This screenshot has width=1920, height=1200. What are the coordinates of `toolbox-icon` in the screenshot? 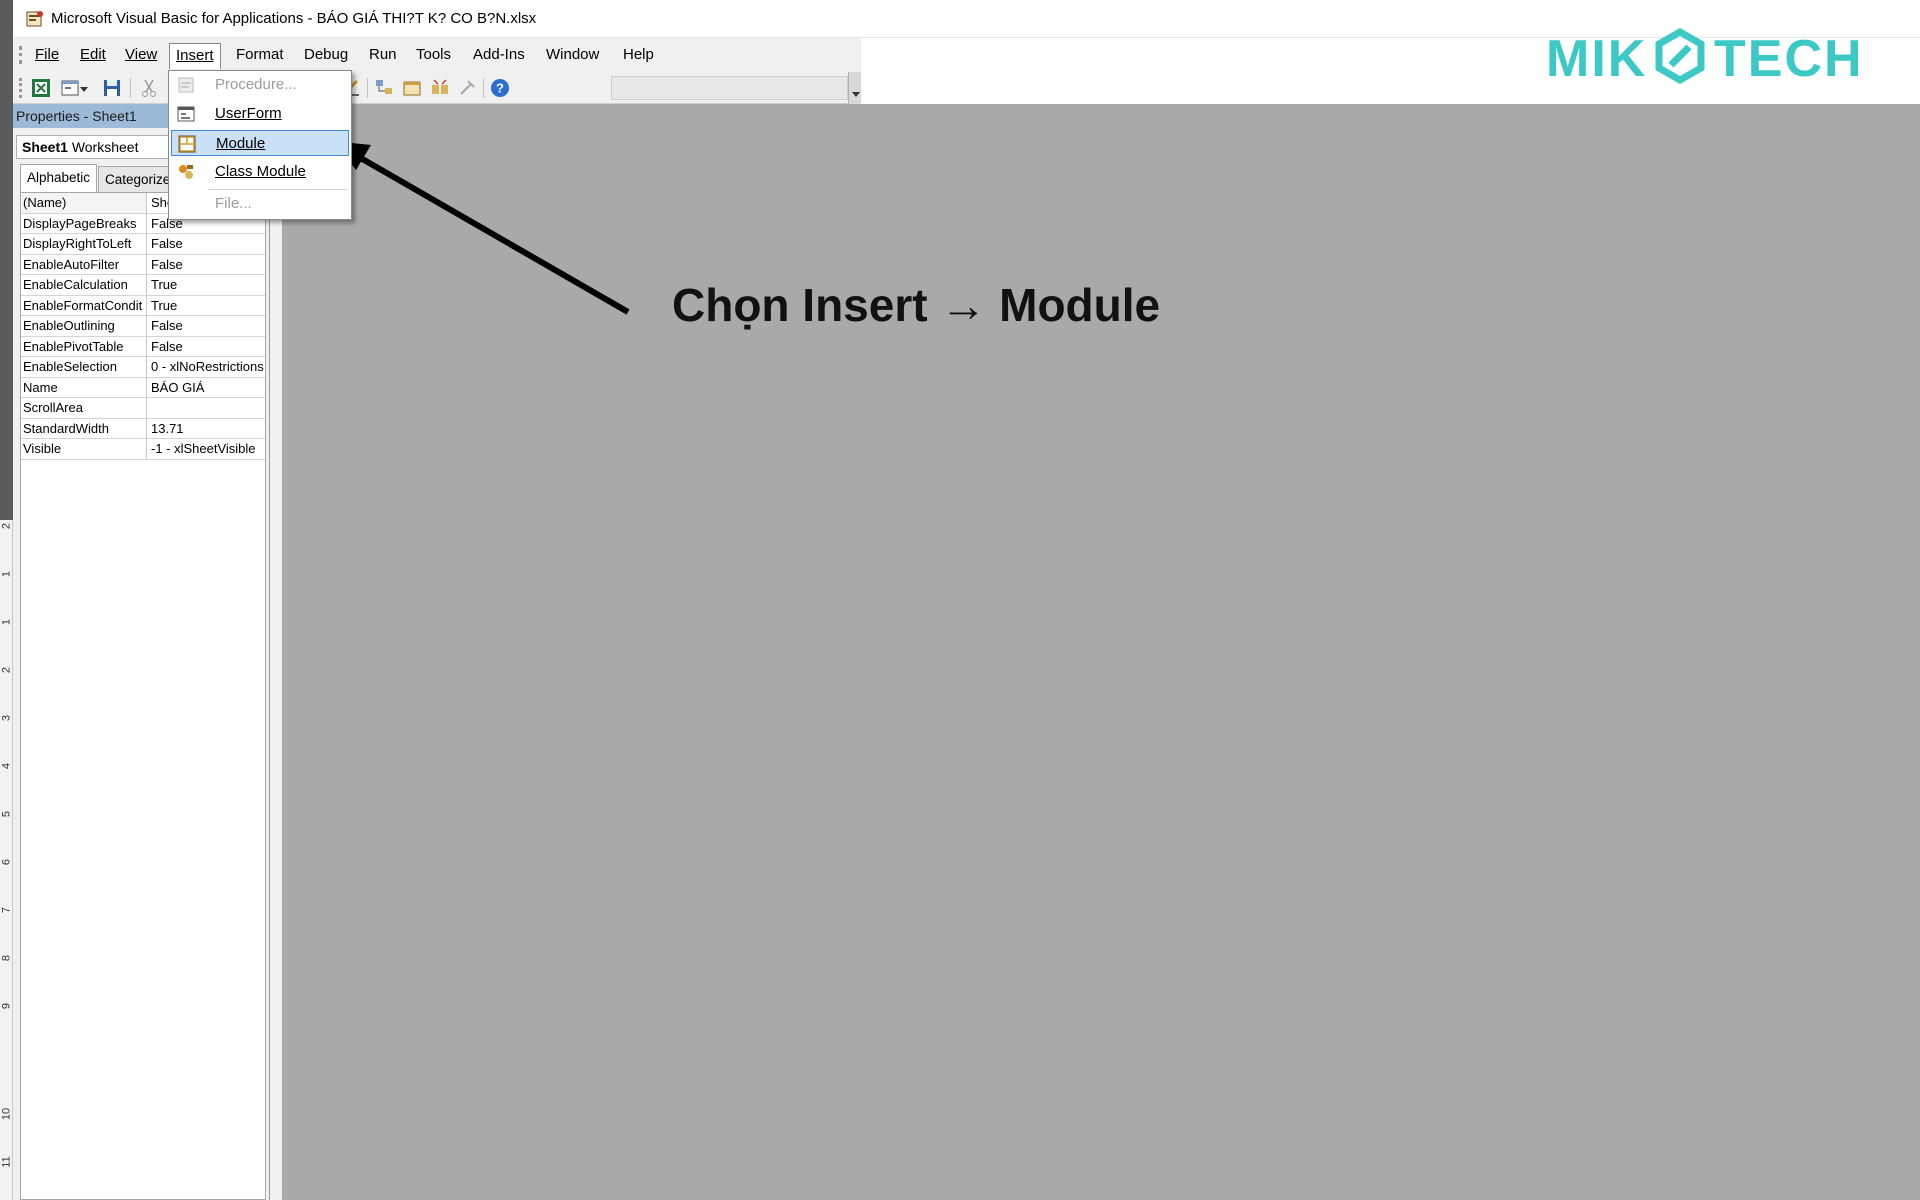 It's located at (467, 88).